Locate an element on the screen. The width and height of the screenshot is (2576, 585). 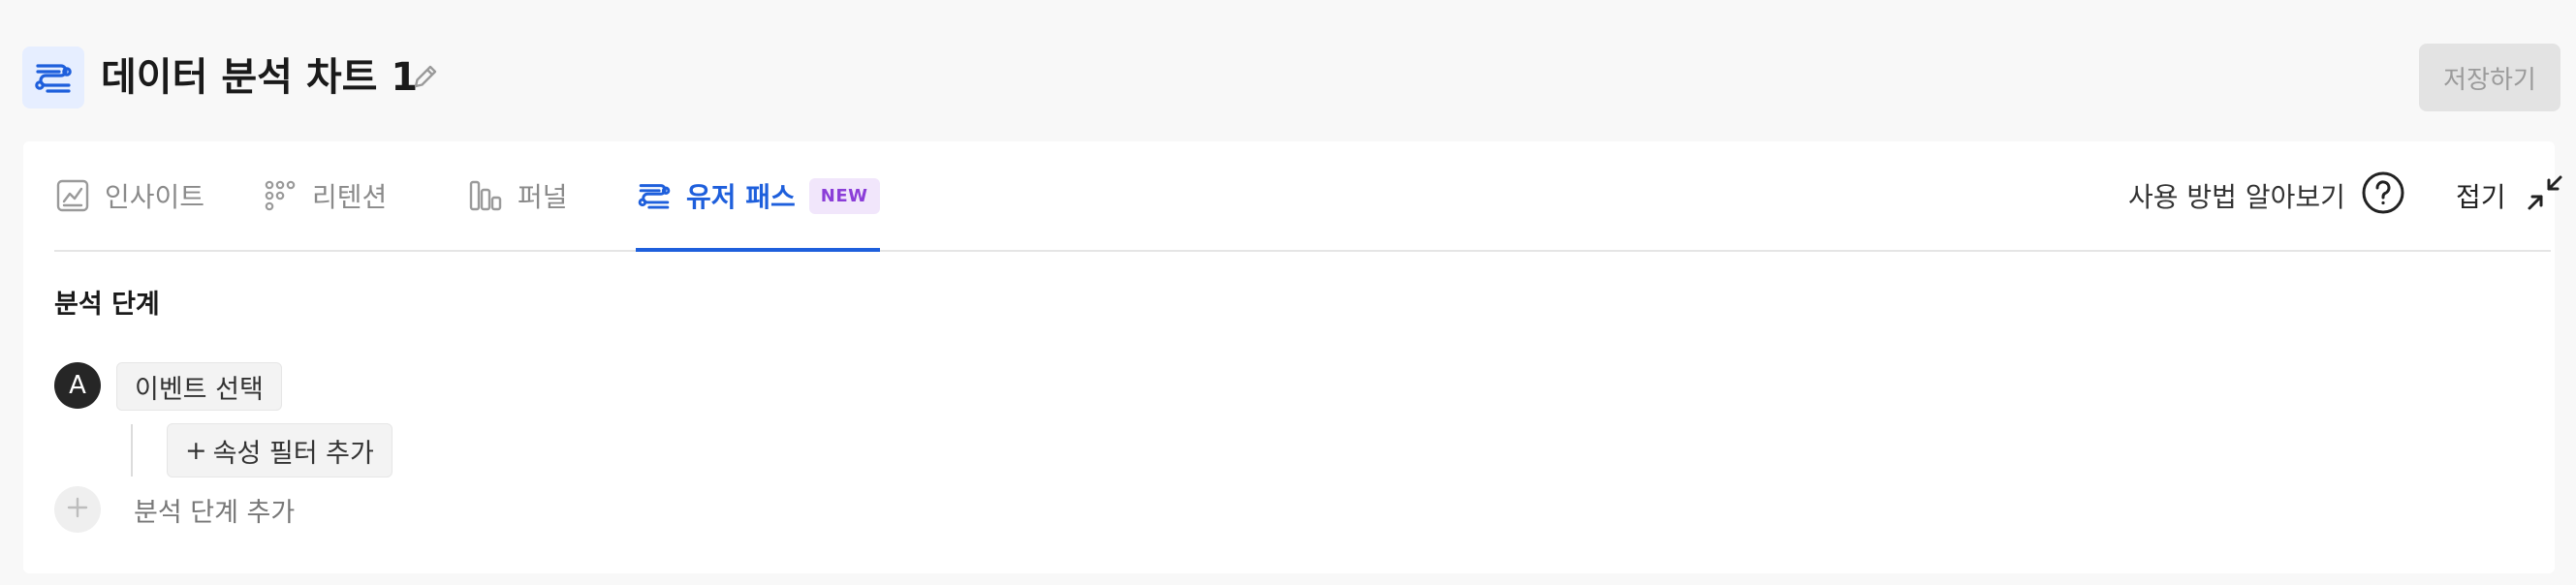
add-filter-label: 속성 필터 추가 is located at coordinates (293, 453).